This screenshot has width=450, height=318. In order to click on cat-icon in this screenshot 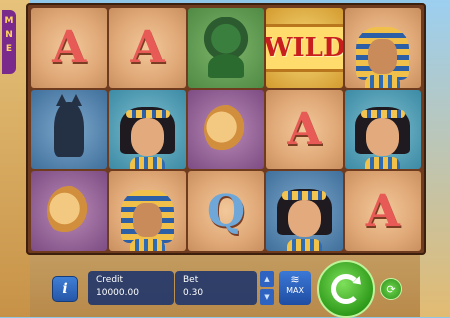, I will do `click(69, 125)`.